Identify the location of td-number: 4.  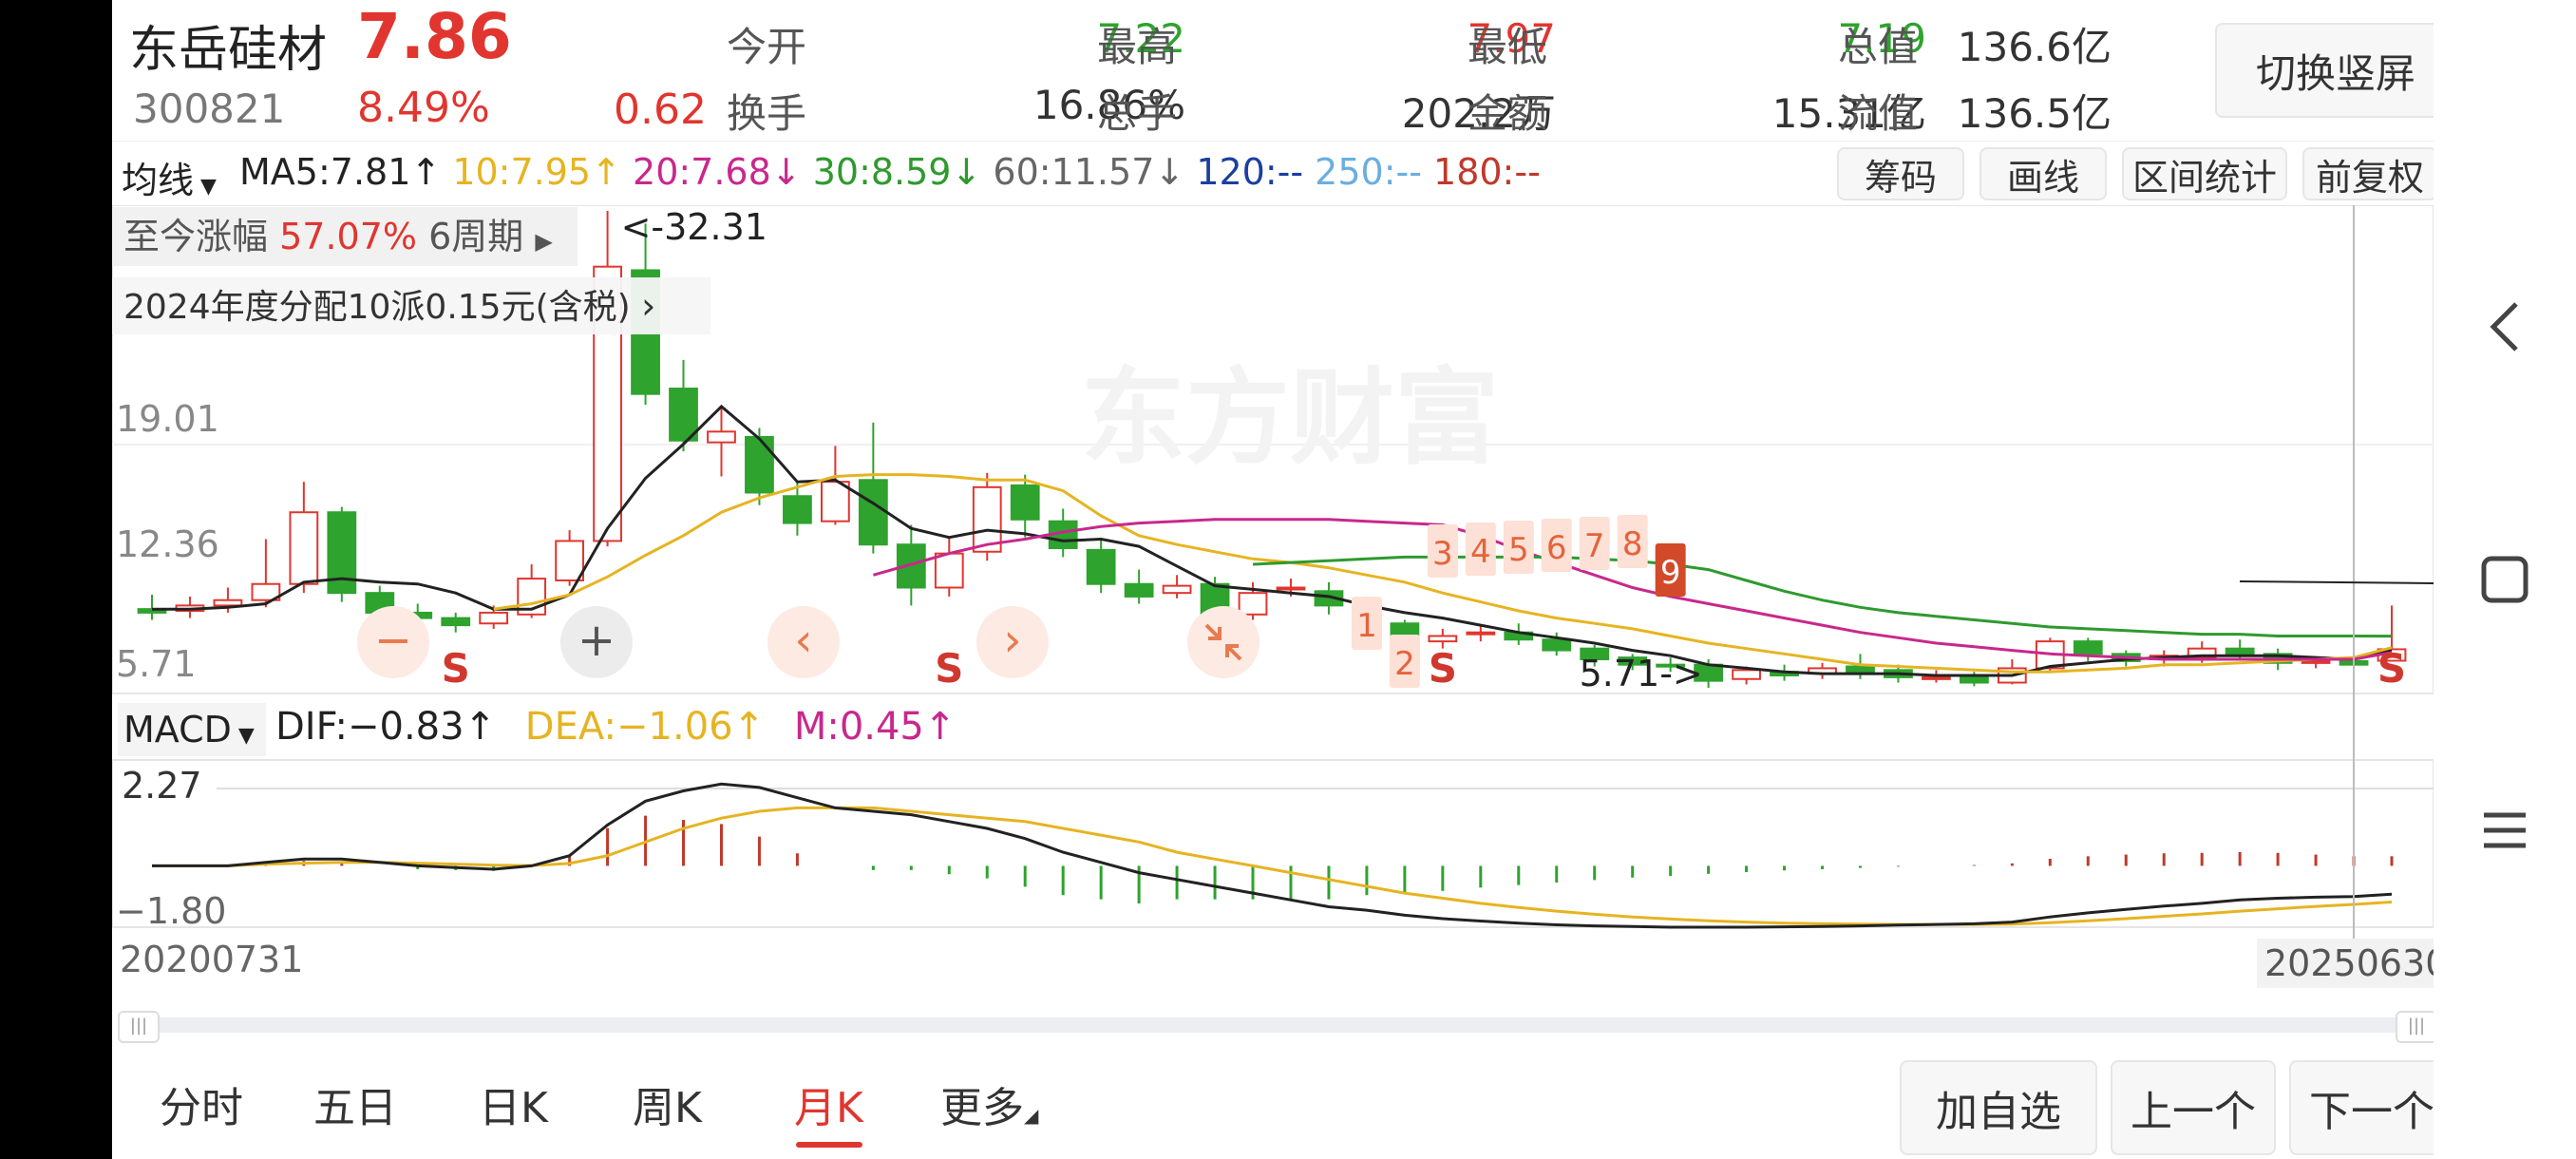
(1480, 552).